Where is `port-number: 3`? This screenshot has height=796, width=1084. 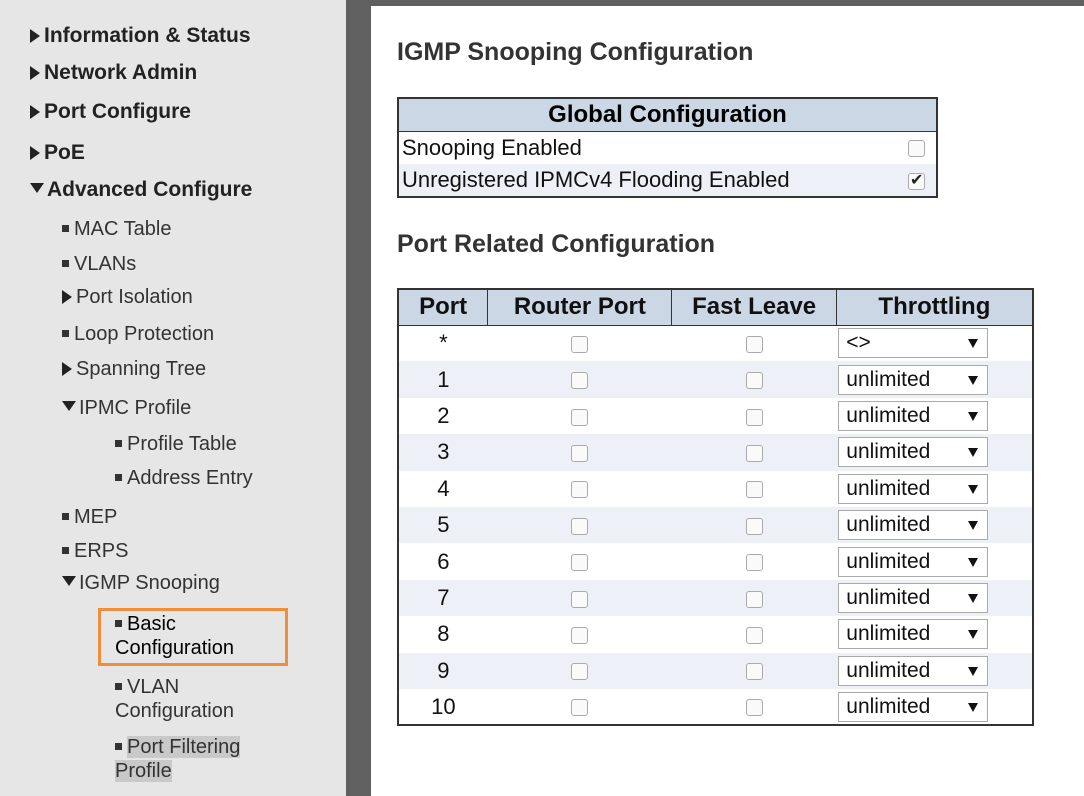
port-number: 3 is located at coordinates (443, 452).